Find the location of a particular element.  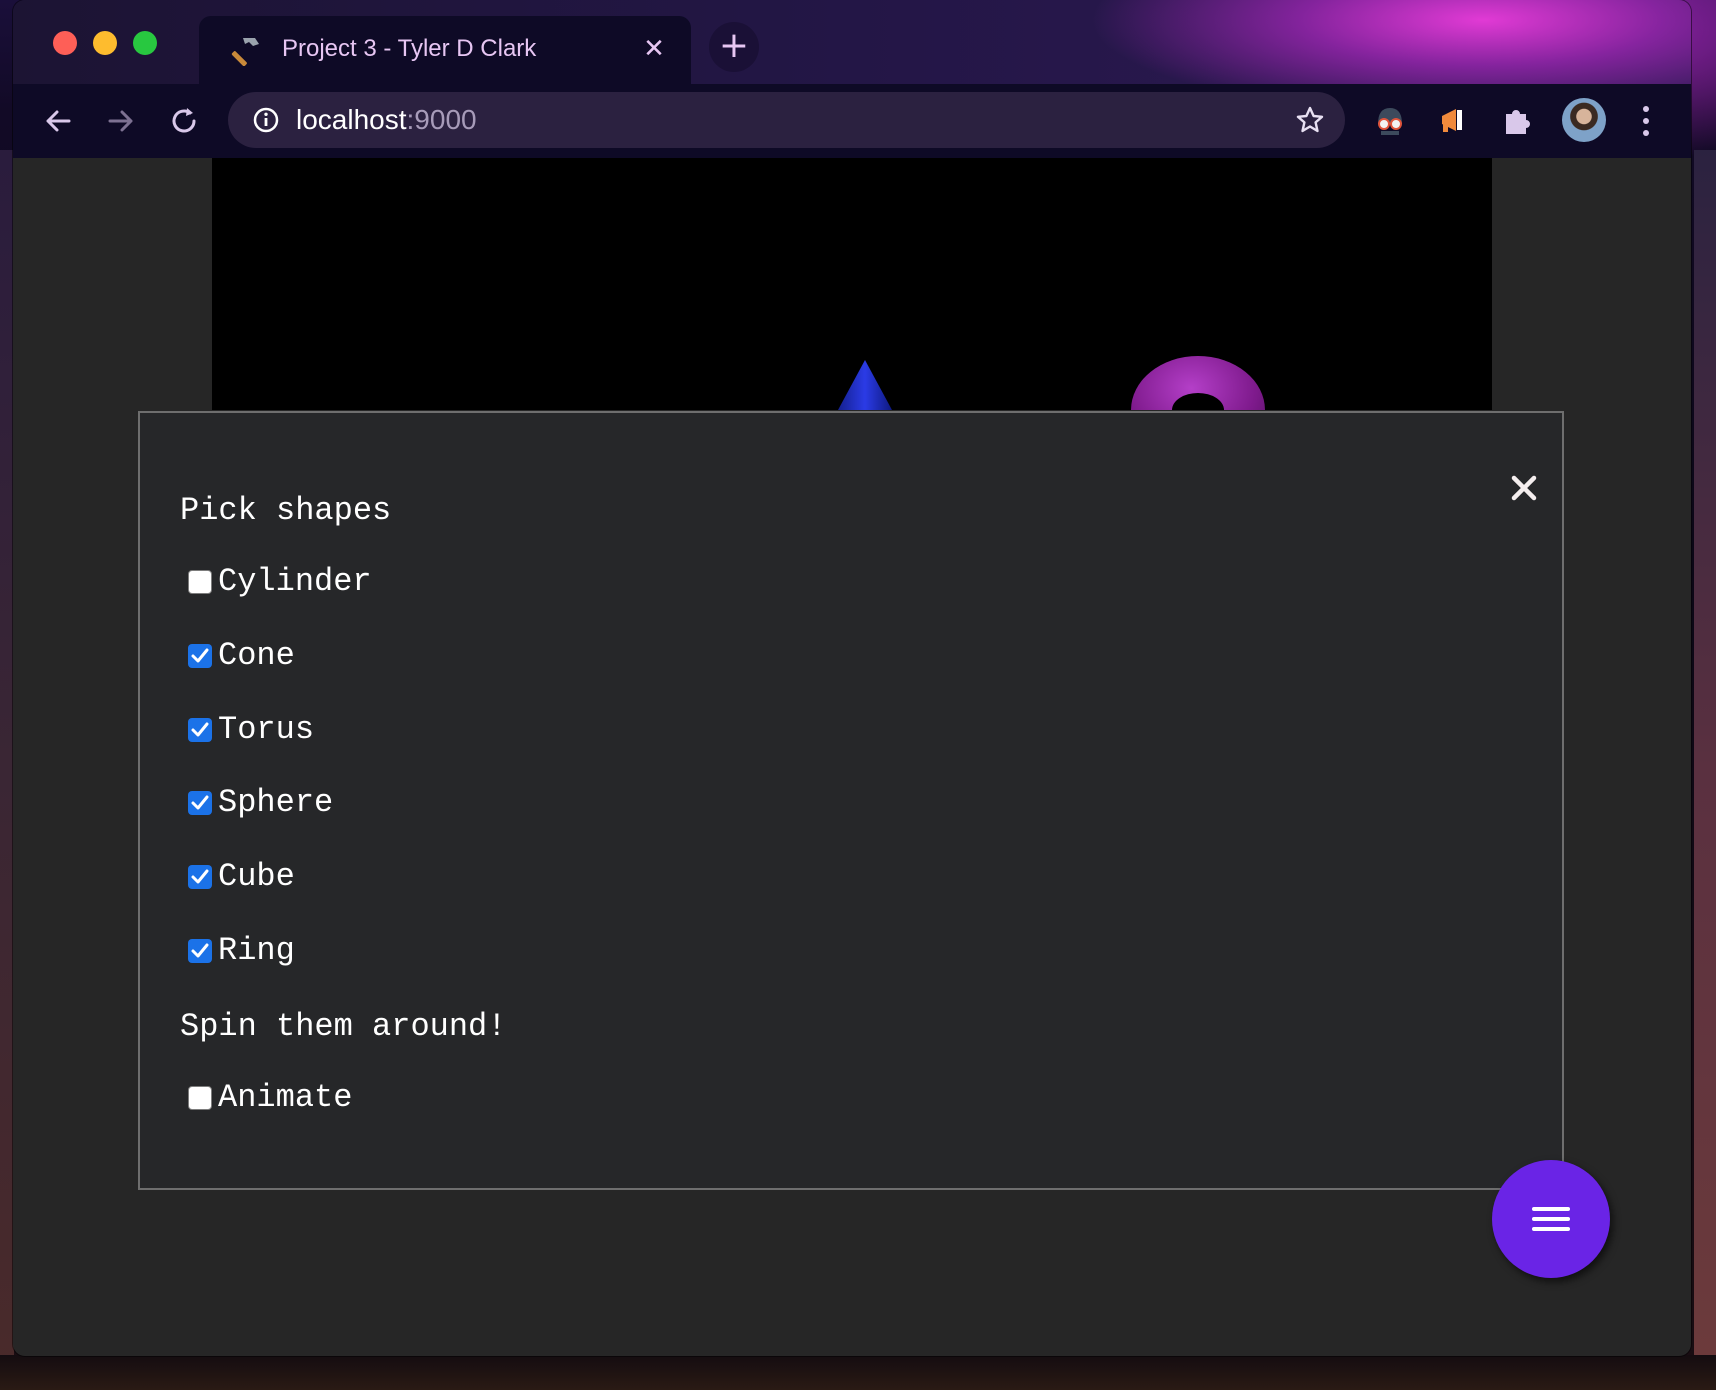

sphere-checkbox is located at coordinates (200, 803).